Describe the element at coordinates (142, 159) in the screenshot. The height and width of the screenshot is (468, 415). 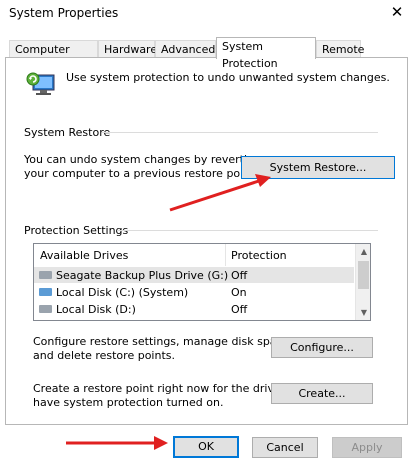
I see `system-restore-description-line1: You can undo system changes by reverting` at that location.